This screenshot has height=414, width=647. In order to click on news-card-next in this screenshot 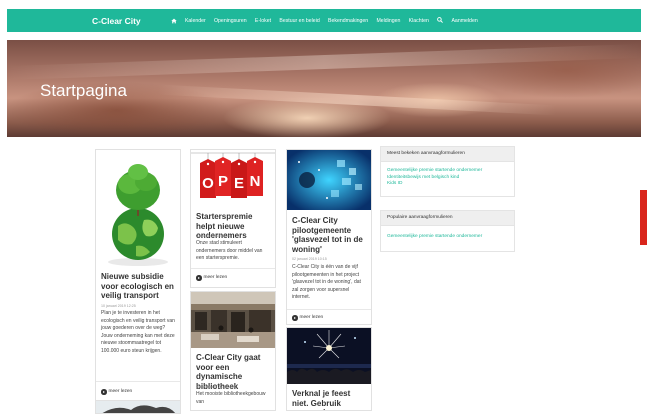, I will do `click(138, 407)`.